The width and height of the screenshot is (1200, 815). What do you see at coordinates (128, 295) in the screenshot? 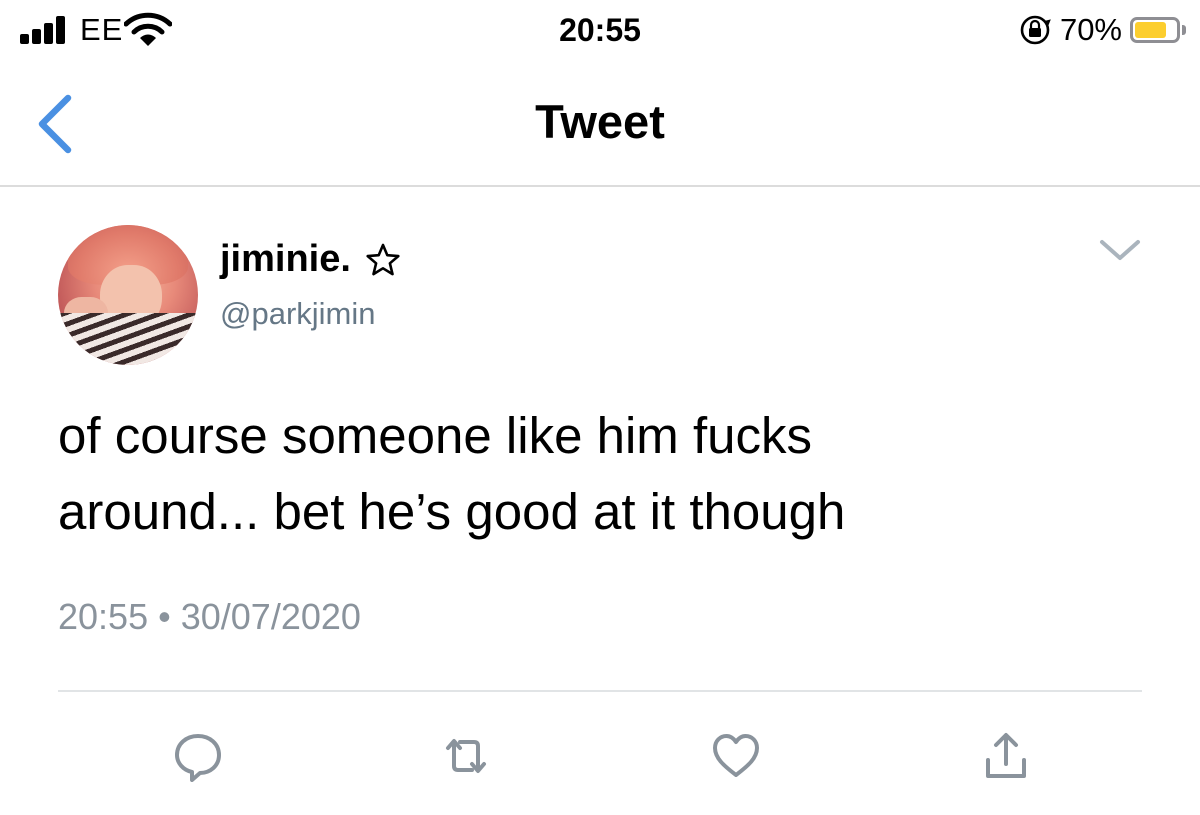
I see `avatar` at bounding box center [128, 295].